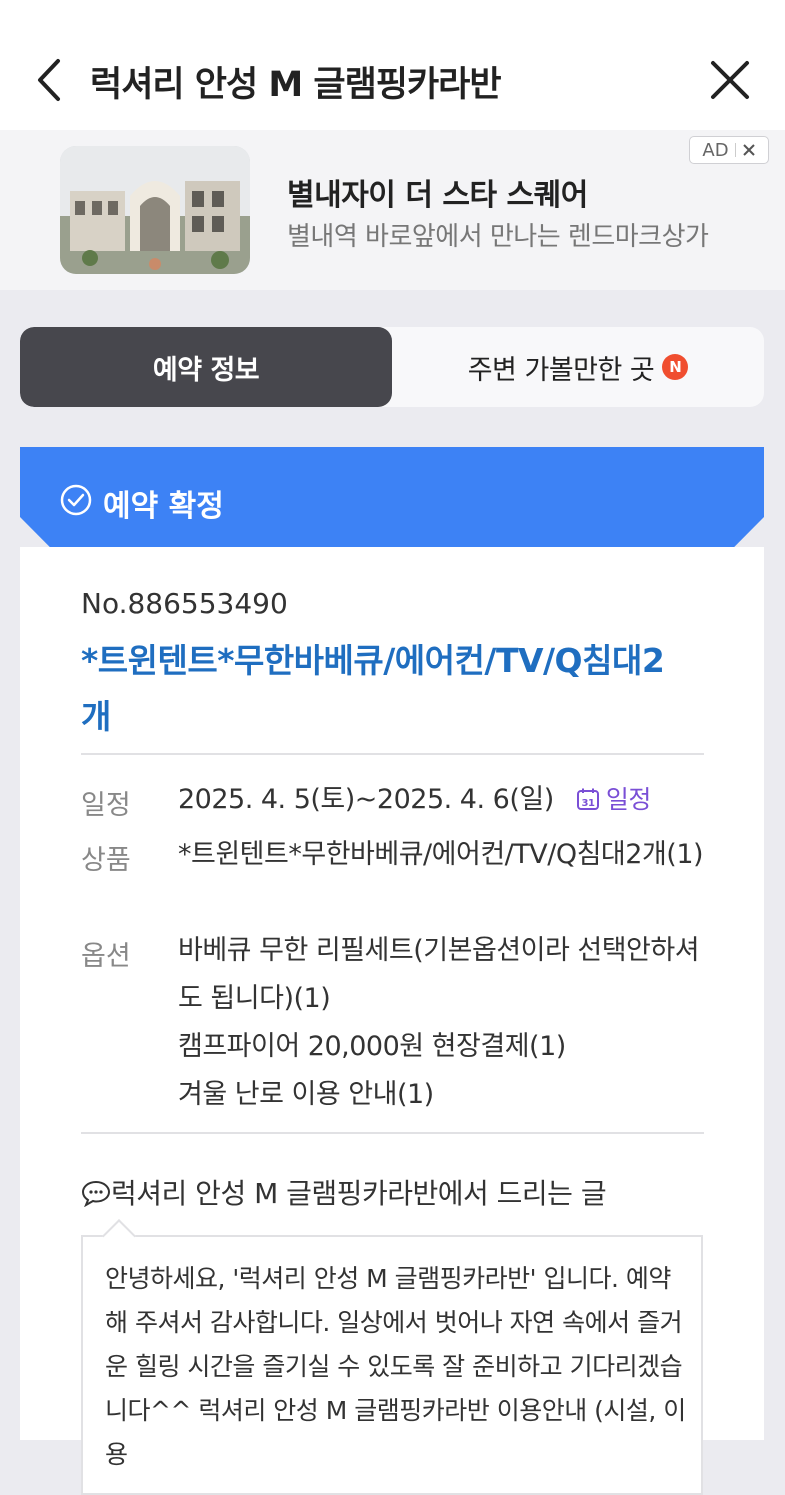  I want to click on ad-badge: AD, so click(729, 150).